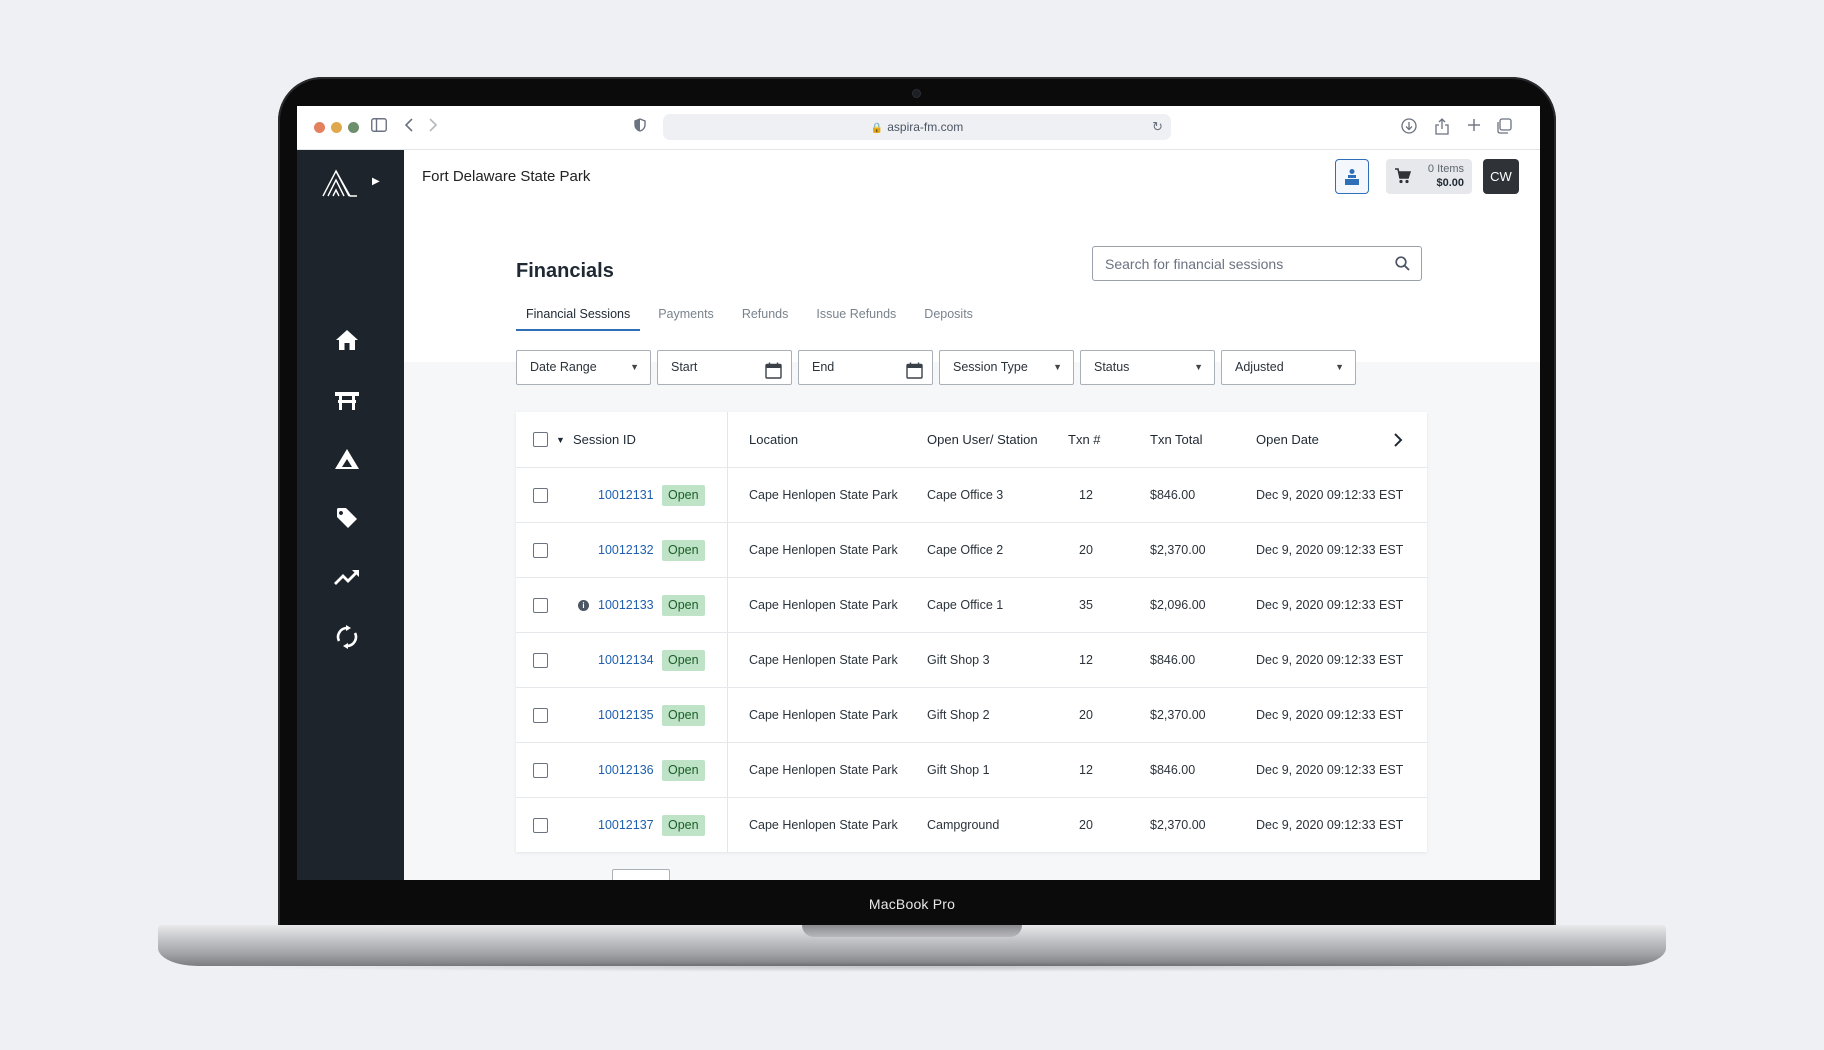 The height and width of the screenshot is (1050, 1824). What do you see at coordinates (1450, 183) in the screenshot?
I see `cart-total: $0.00` at bounding box center [1450, 183].